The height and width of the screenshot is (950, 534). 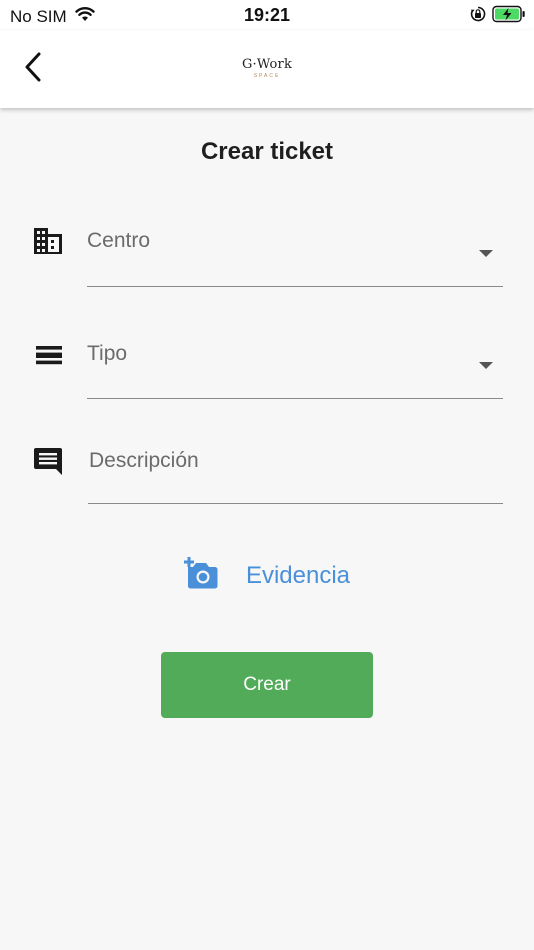 I want to click on evidencia-button: Evidencia, so click(x=267, y=575).